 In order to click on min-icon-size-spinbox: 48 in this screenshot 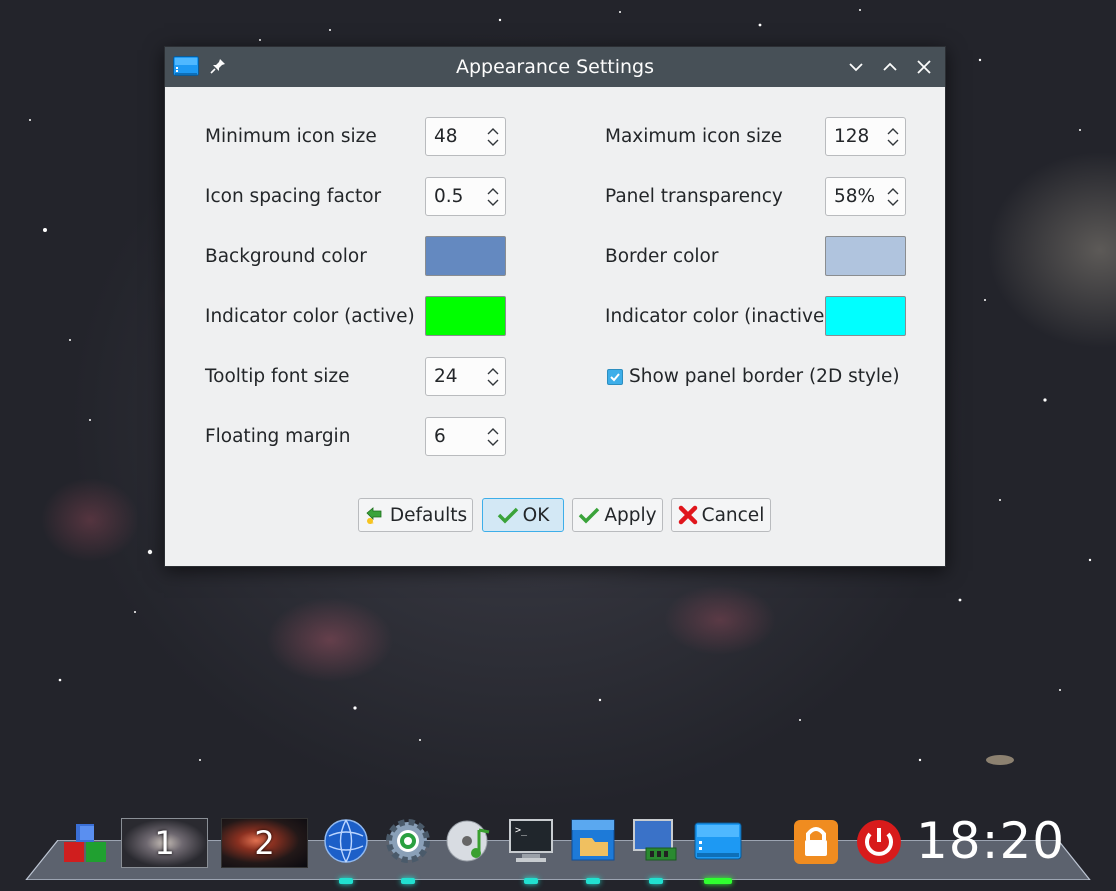, I will do `click(465, 136)`.